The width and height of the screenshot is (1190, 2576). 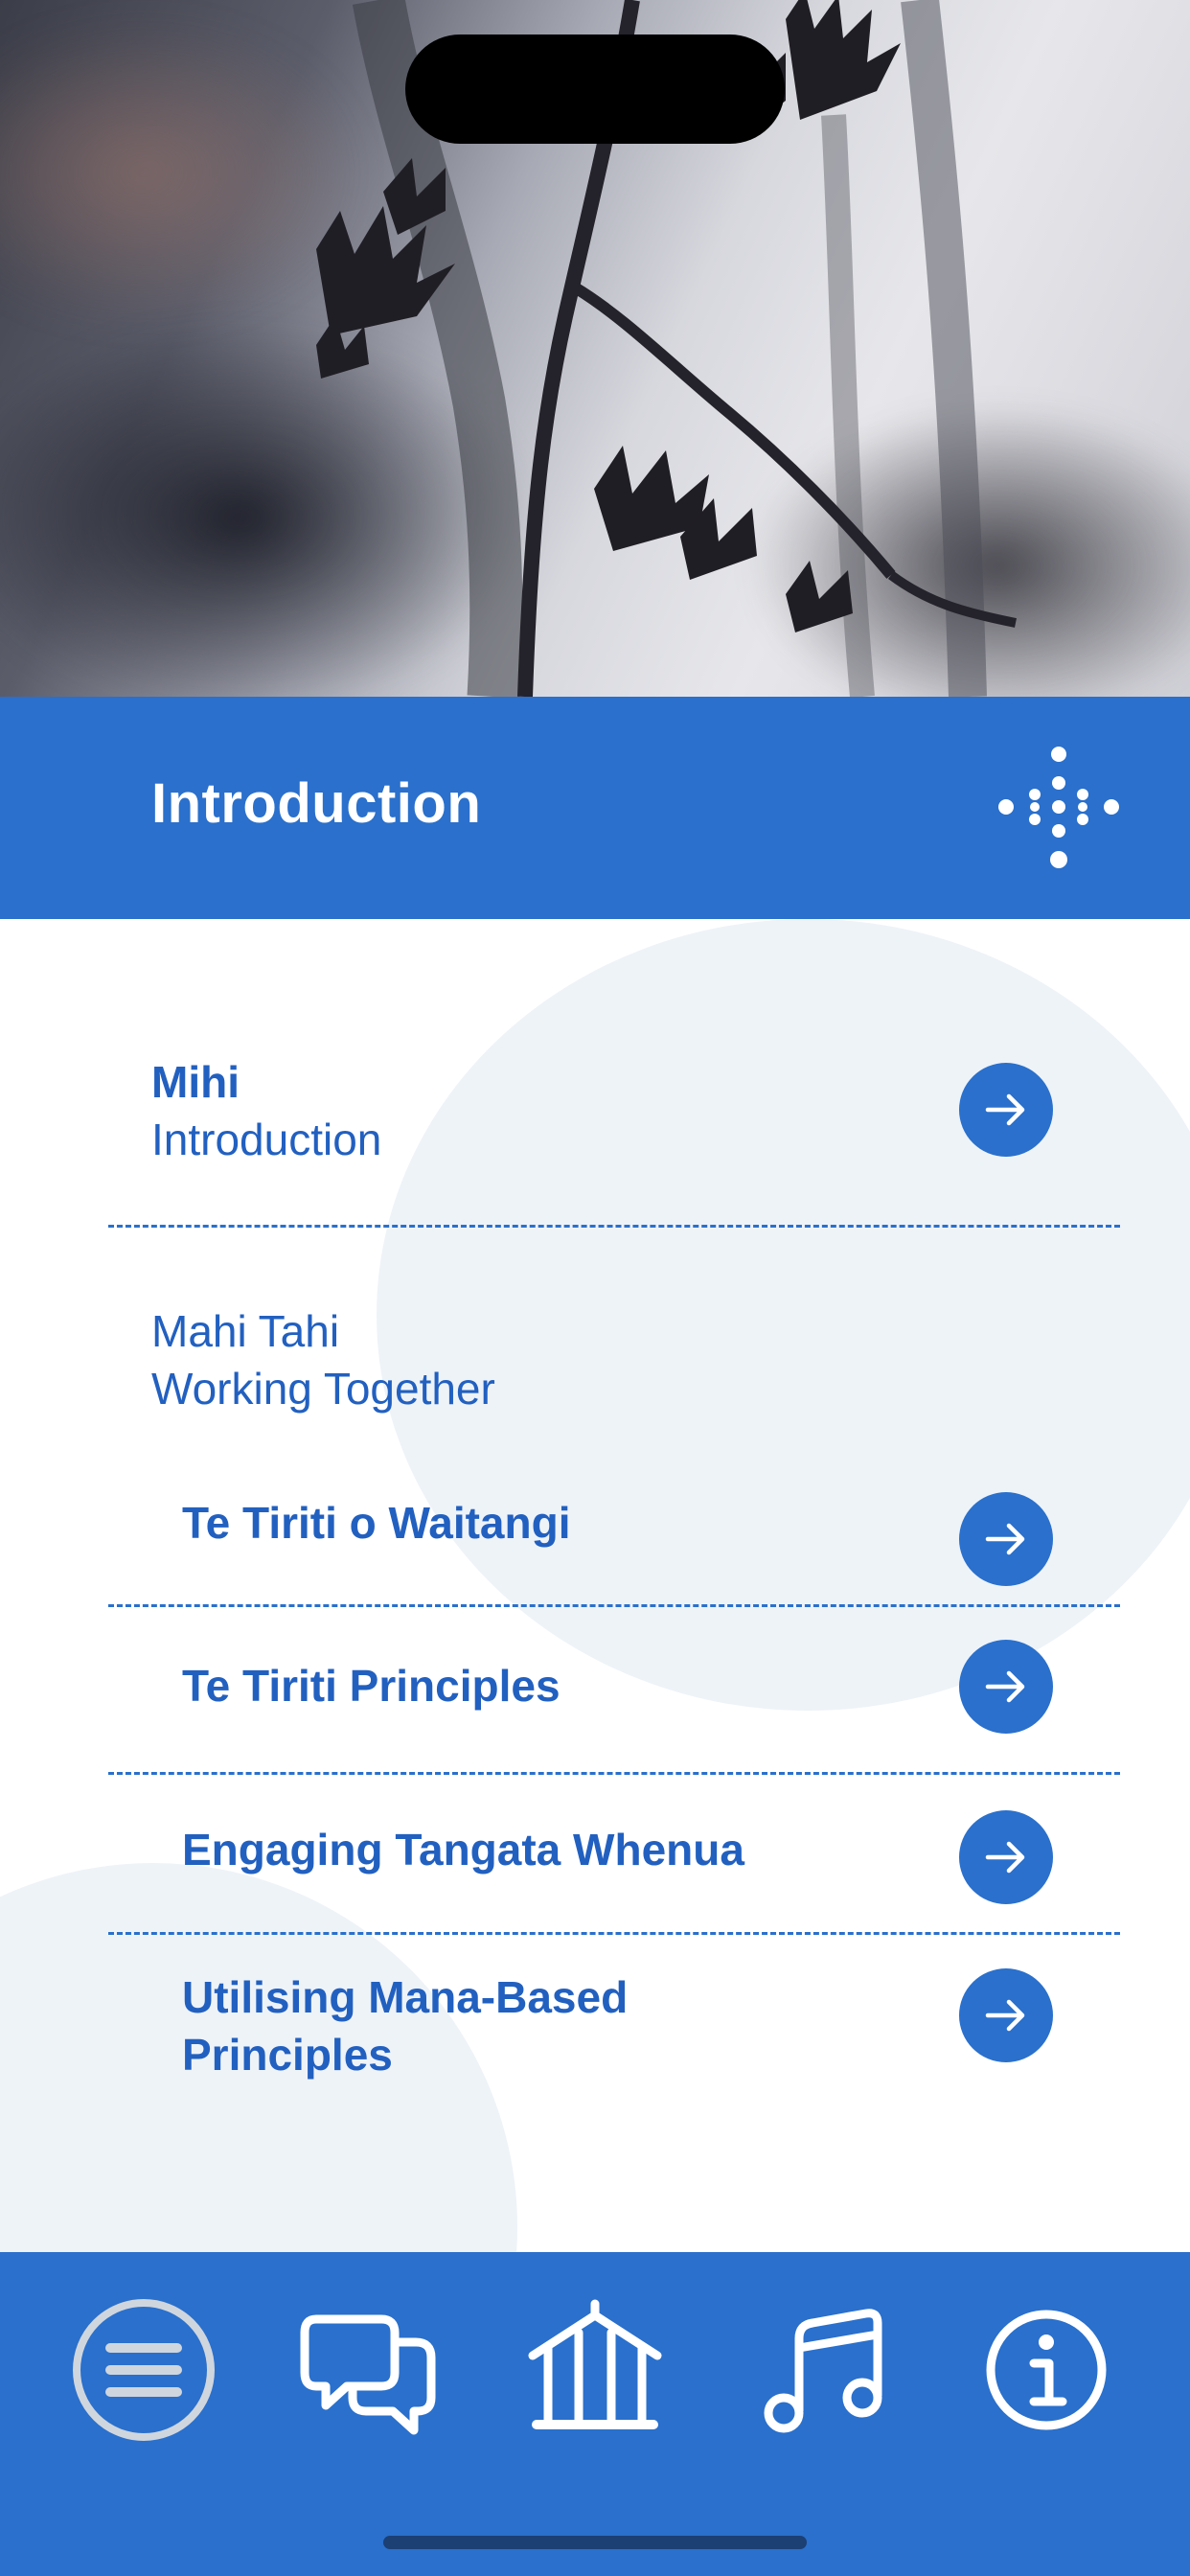 What do you see at coordinates (463, 1849) in the screenshot?
I see `item-label: Engaging Tangata Whenua` at bounding box center [463, 1849].